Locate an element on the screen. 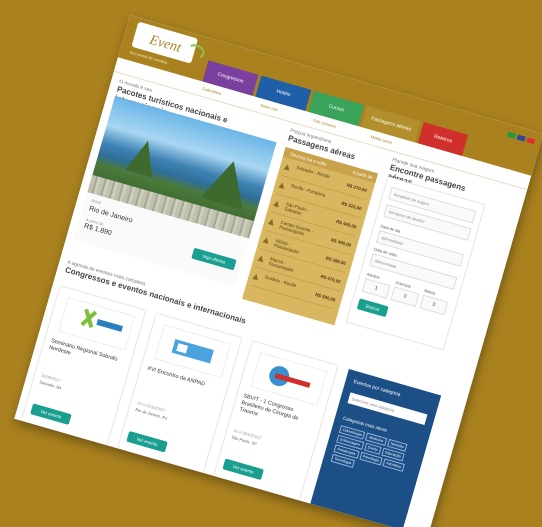 This screenshot has height=527, width=542. tab-label: Hotéis is located at coordinates (283, 93).